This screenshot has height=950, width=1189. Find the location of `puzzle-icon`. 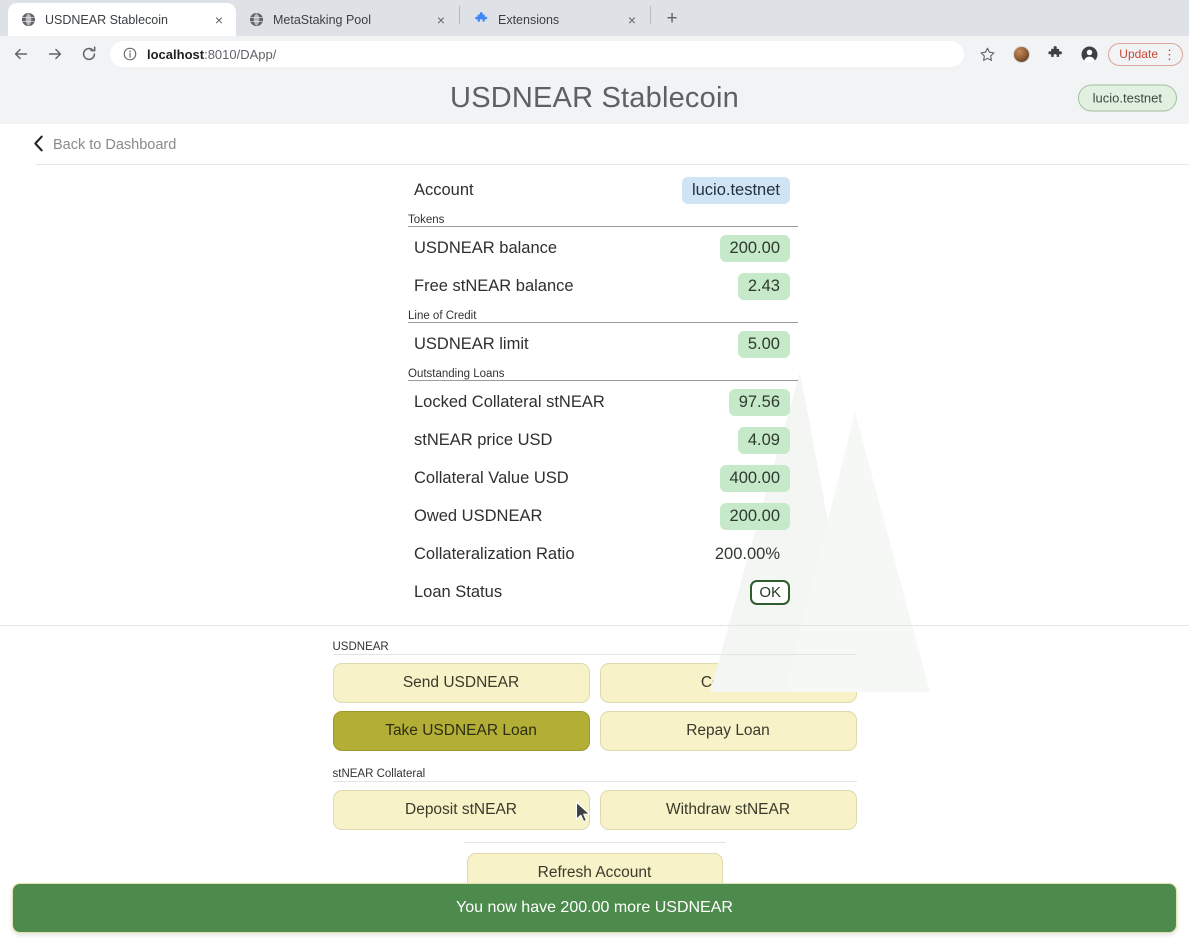

puzzle-icon is located at coordinates (481, 20).